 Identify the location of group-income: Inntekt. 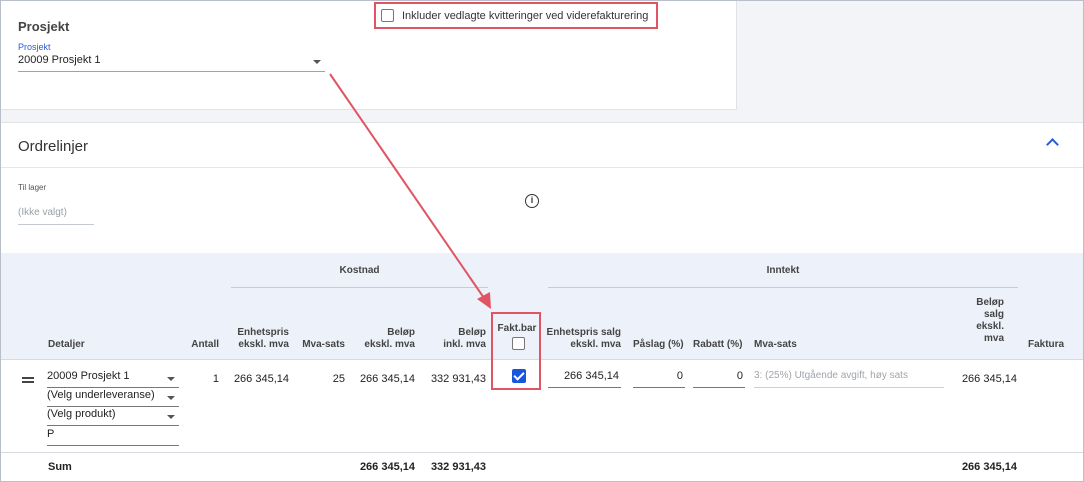
(783, 270).